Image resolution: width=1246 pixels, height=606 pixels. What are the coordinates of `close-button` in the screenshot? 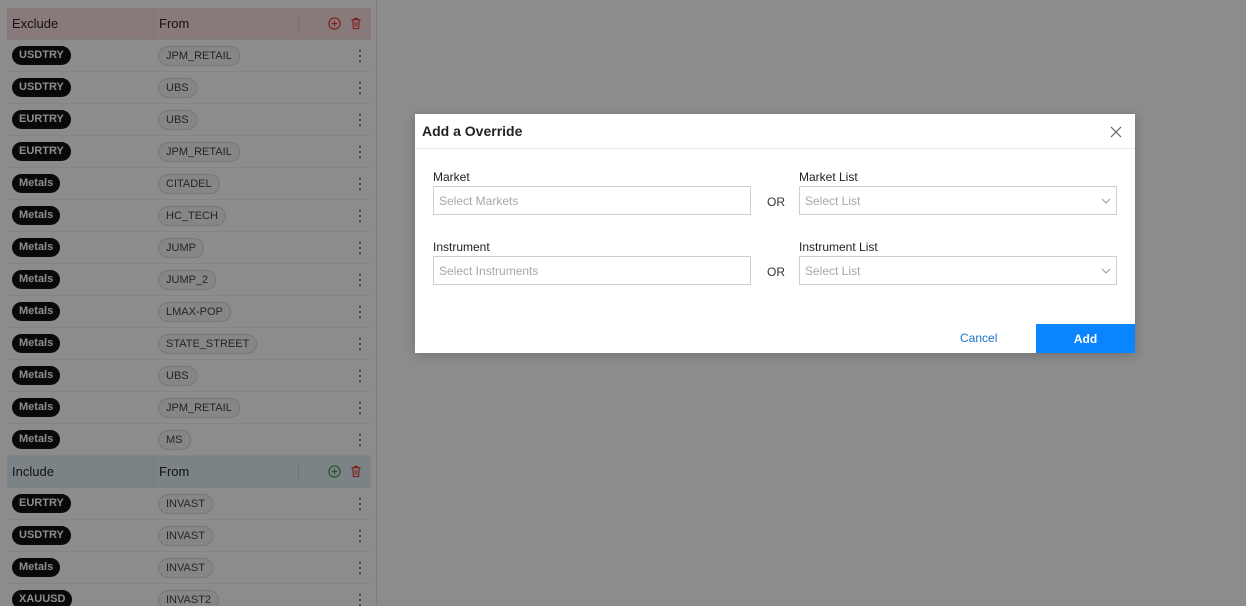 It's located at (1116, 131).